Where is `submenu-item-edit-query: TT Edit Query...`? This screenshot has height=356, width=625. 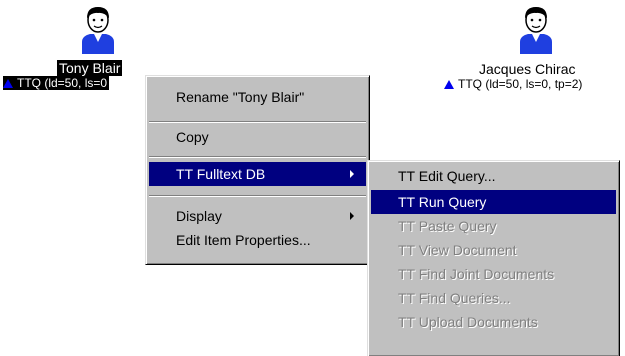
submenu-item-edit-query: TT Edit Query... is located at coordinates (493, 176).